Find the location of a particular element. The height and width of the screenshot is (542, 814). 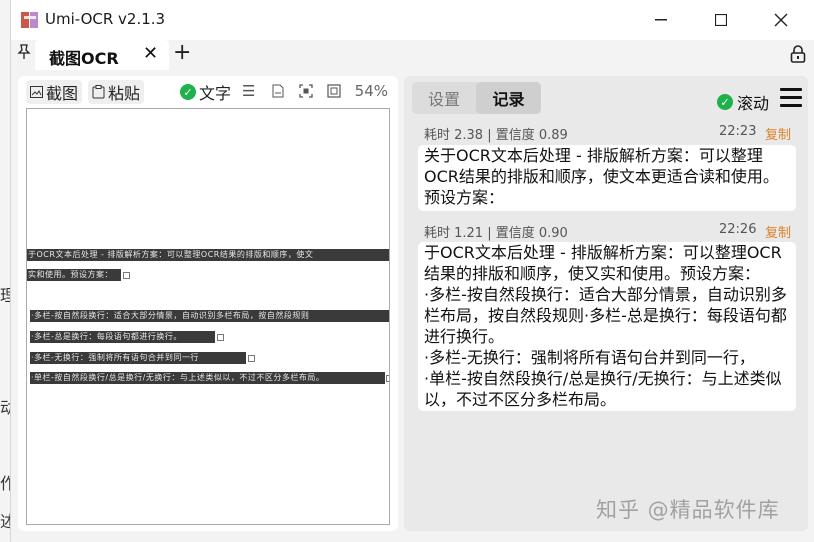

maximize-icon is located at coordinates (721, 20).